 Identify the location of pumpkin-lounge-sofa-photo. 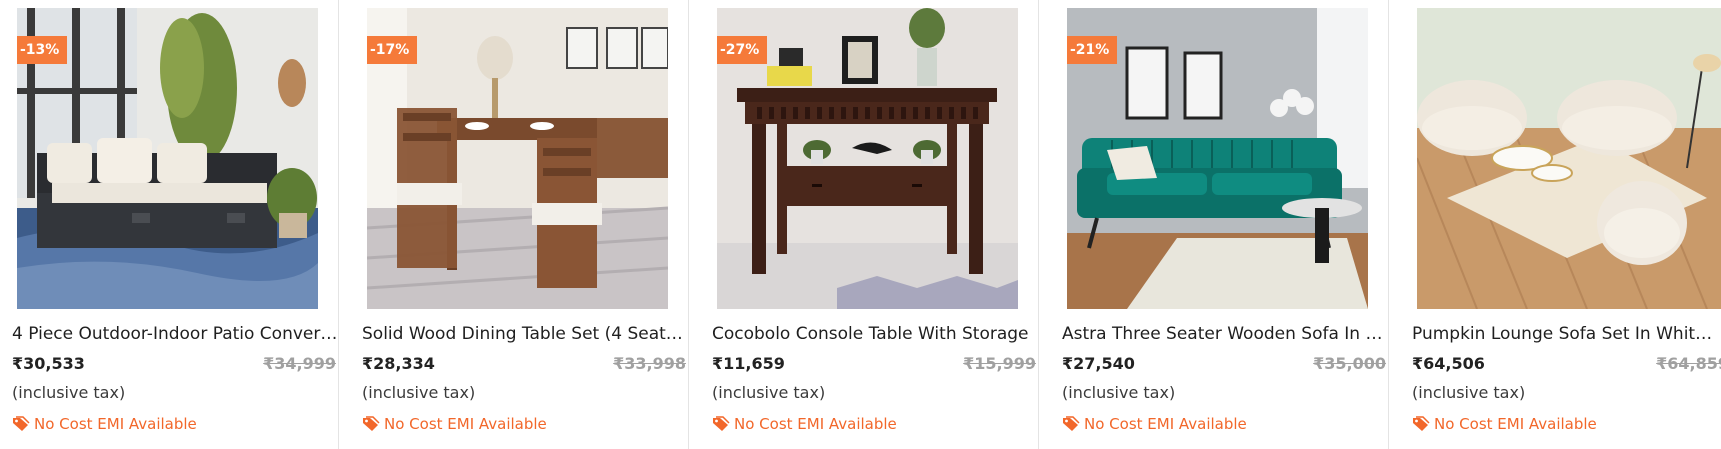
(1569, 158).